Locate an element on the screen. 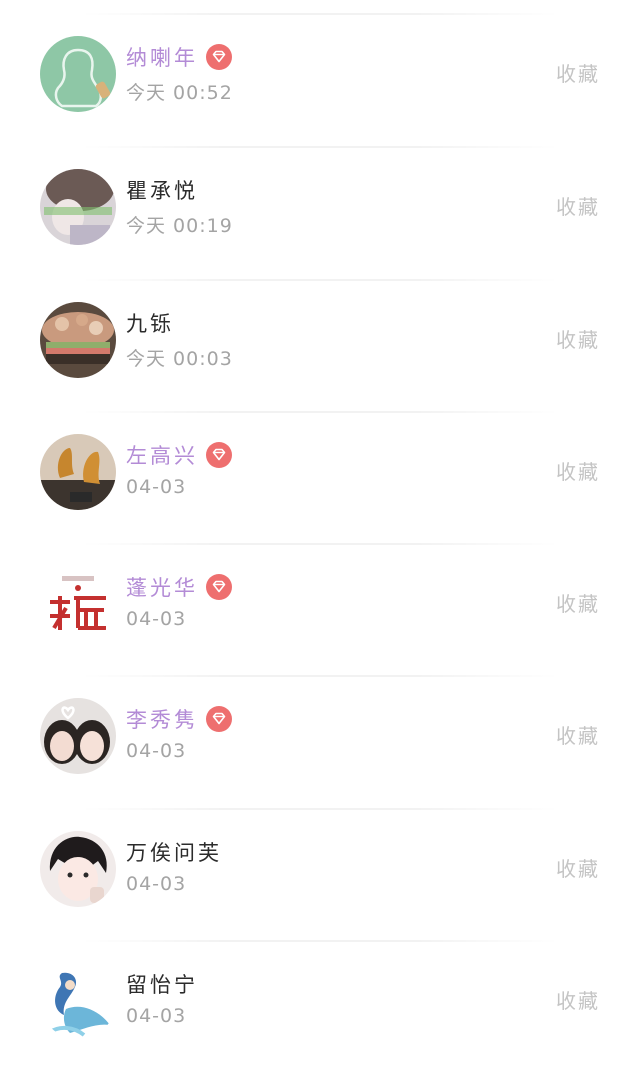 Image resolution: width=640 pixels, height=1073 pixels. contact-name: 左高兴 is located at coordinates (162, 456).